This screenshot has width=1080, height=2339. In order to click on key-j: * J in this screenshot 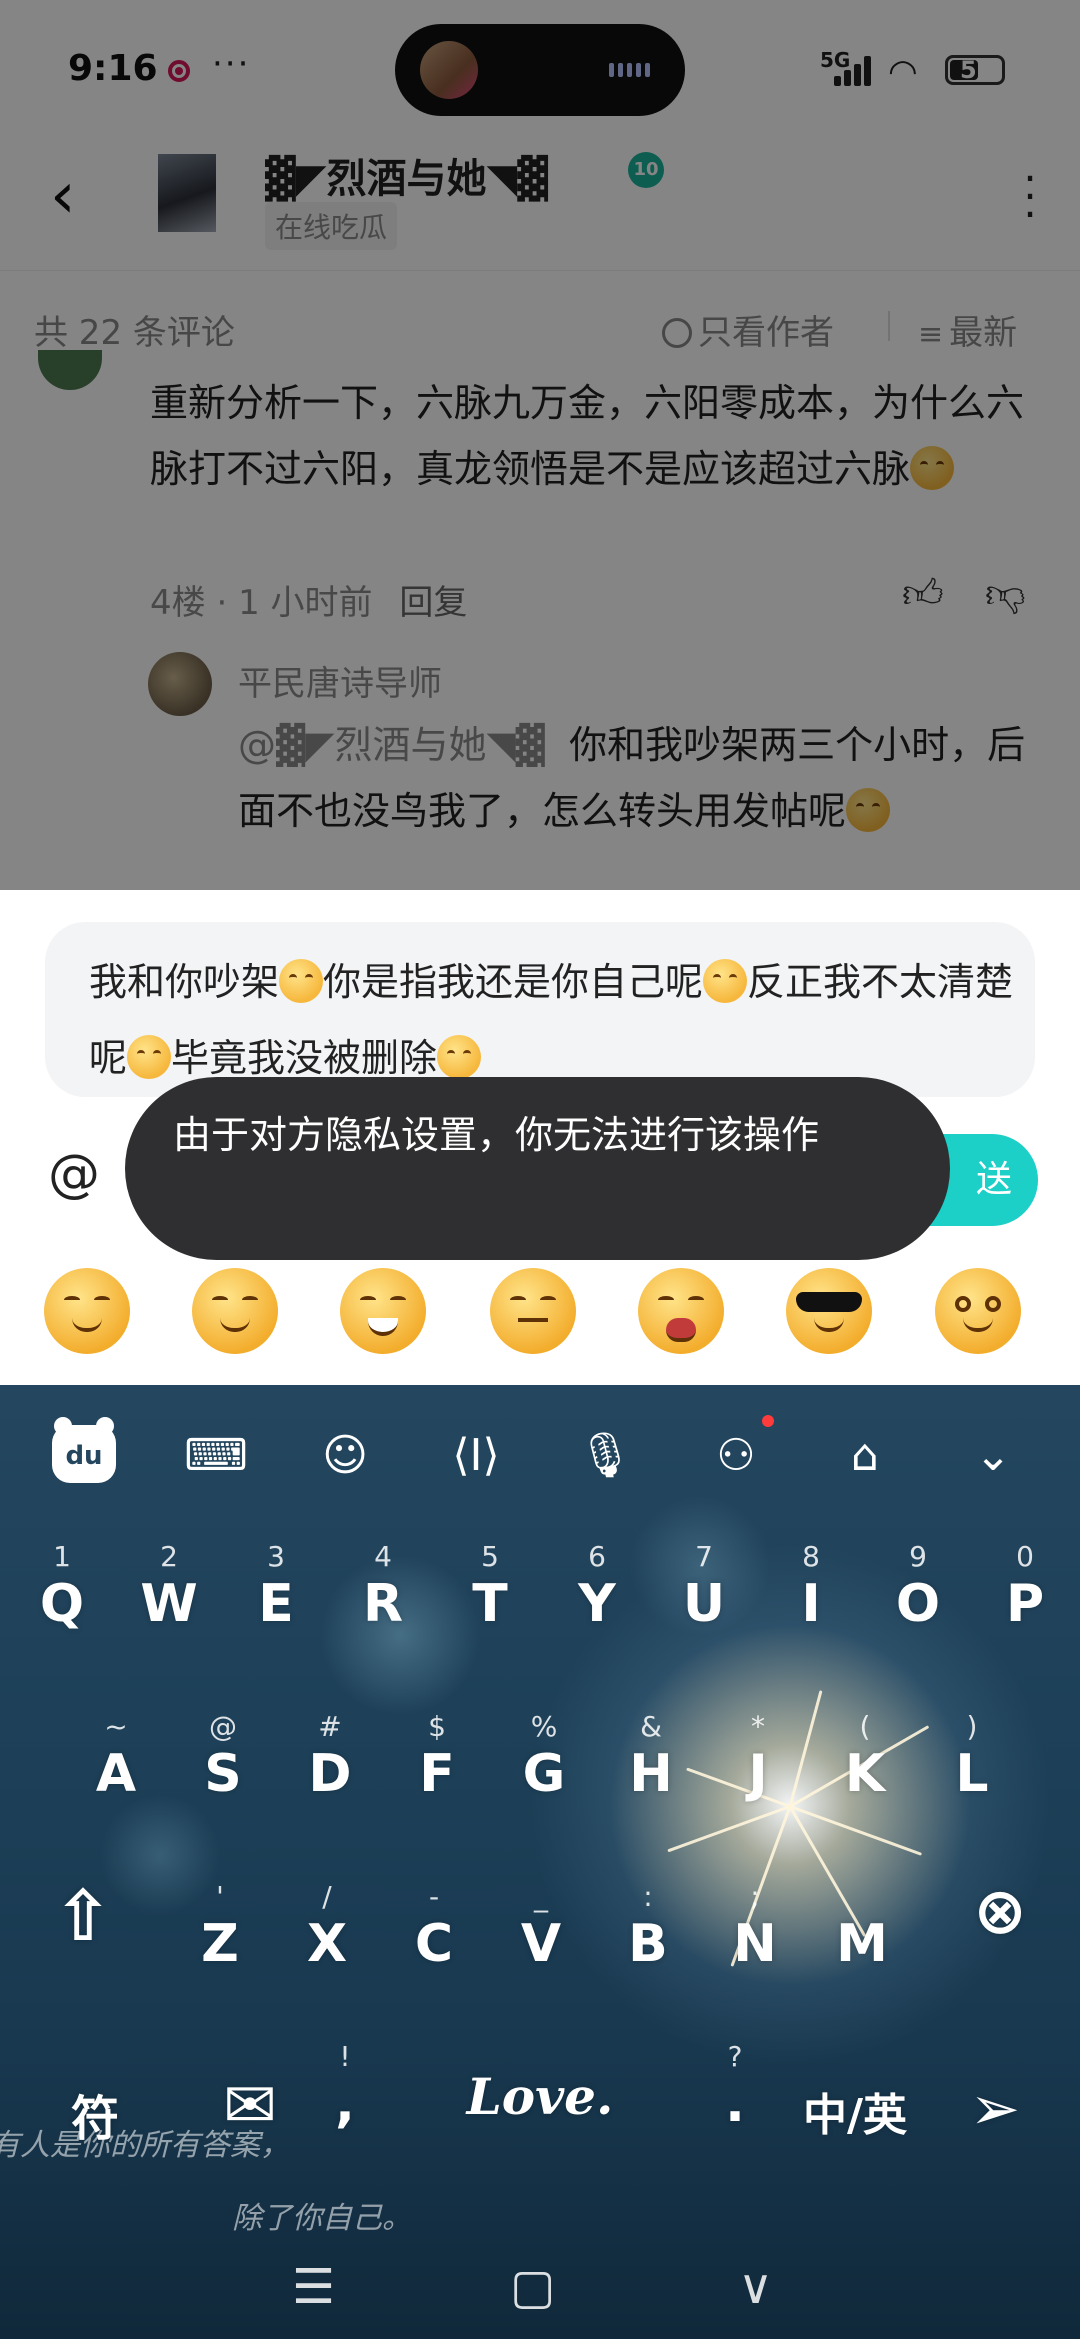, I will do `click(758, 1765)`.